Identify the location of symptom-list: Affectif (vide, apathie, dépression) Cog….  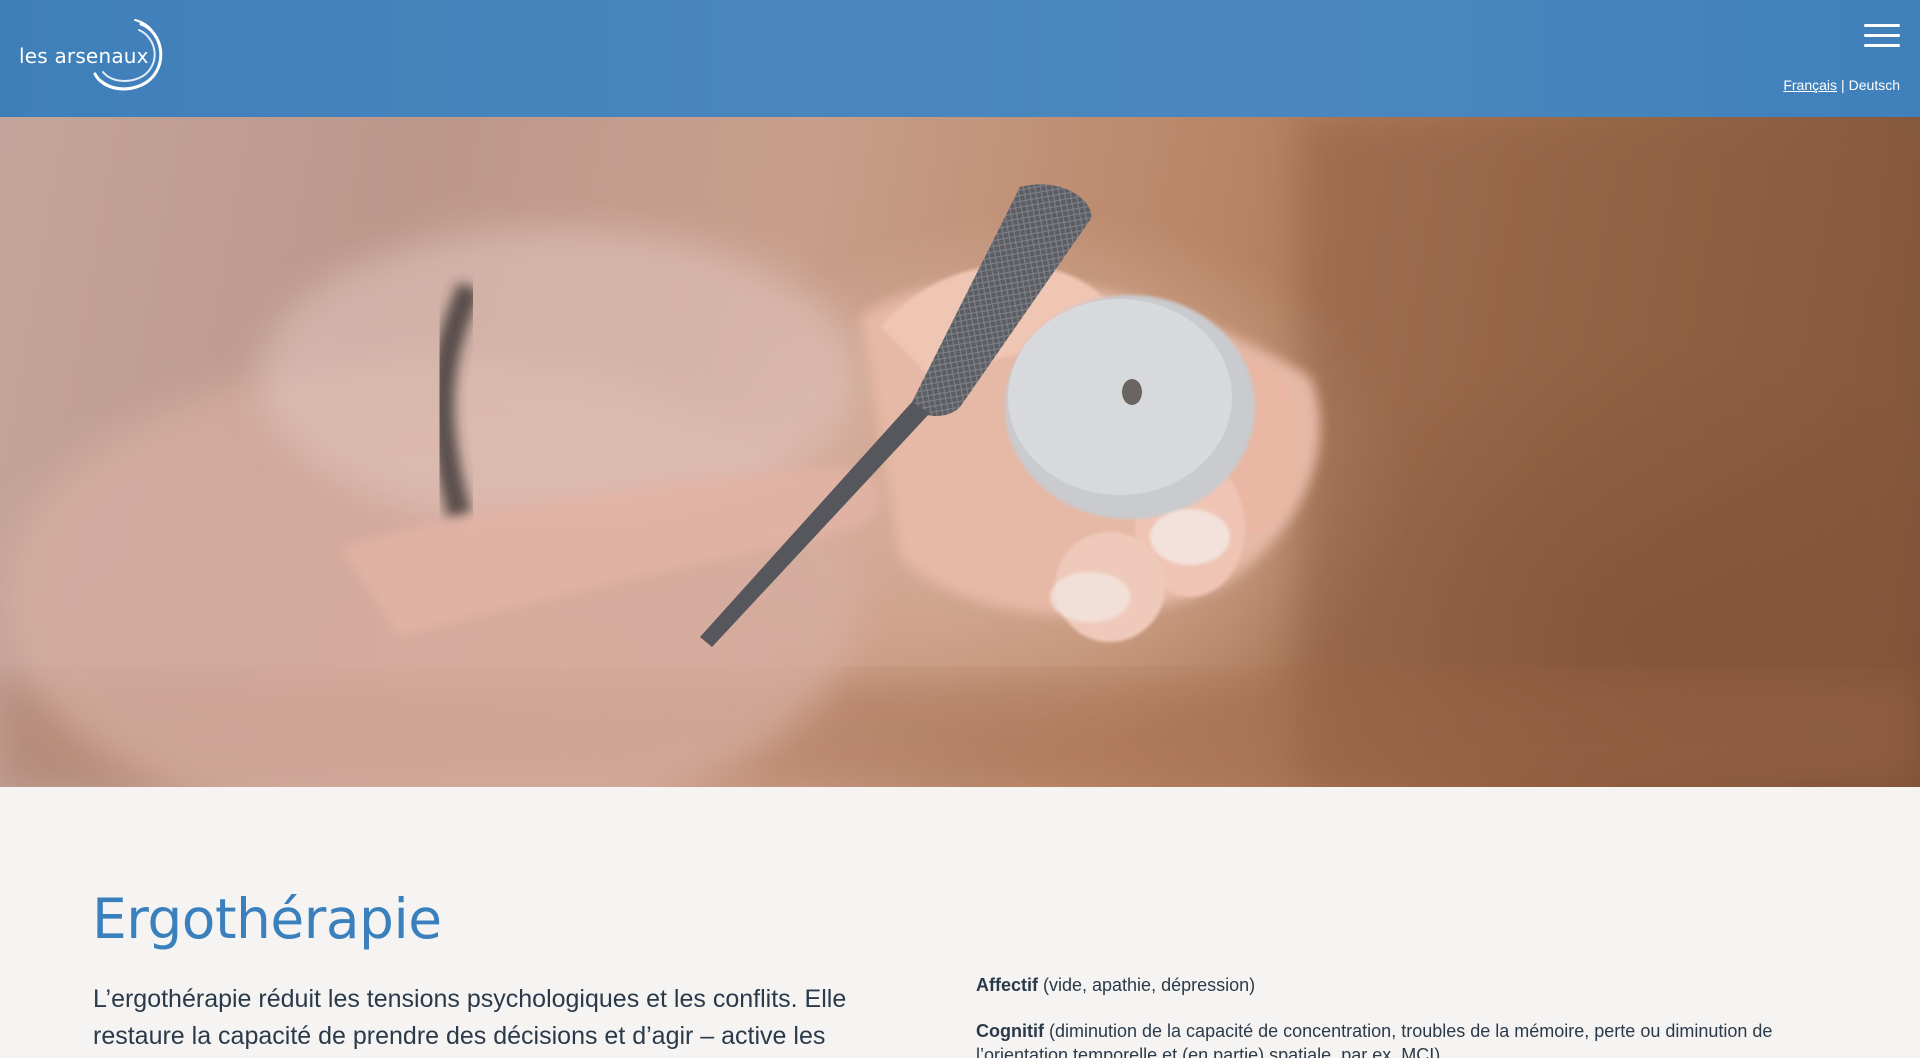
(1386, 1015).